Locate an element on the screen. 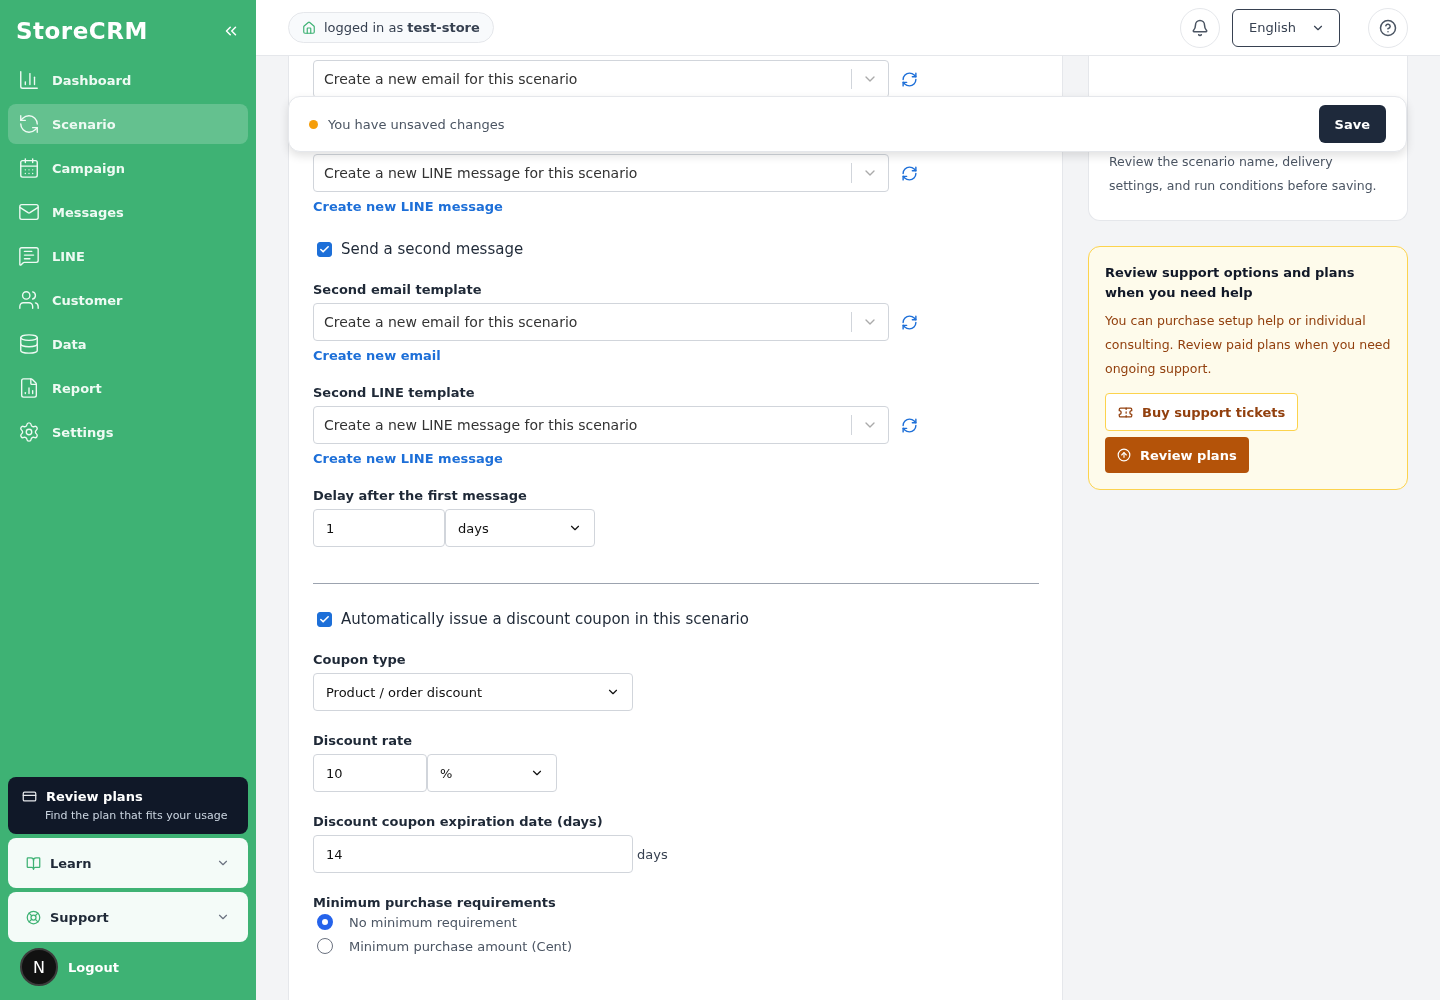 The image size is (1440, 1000). create-email-link: Create new email is located at coordinates (377, 355).